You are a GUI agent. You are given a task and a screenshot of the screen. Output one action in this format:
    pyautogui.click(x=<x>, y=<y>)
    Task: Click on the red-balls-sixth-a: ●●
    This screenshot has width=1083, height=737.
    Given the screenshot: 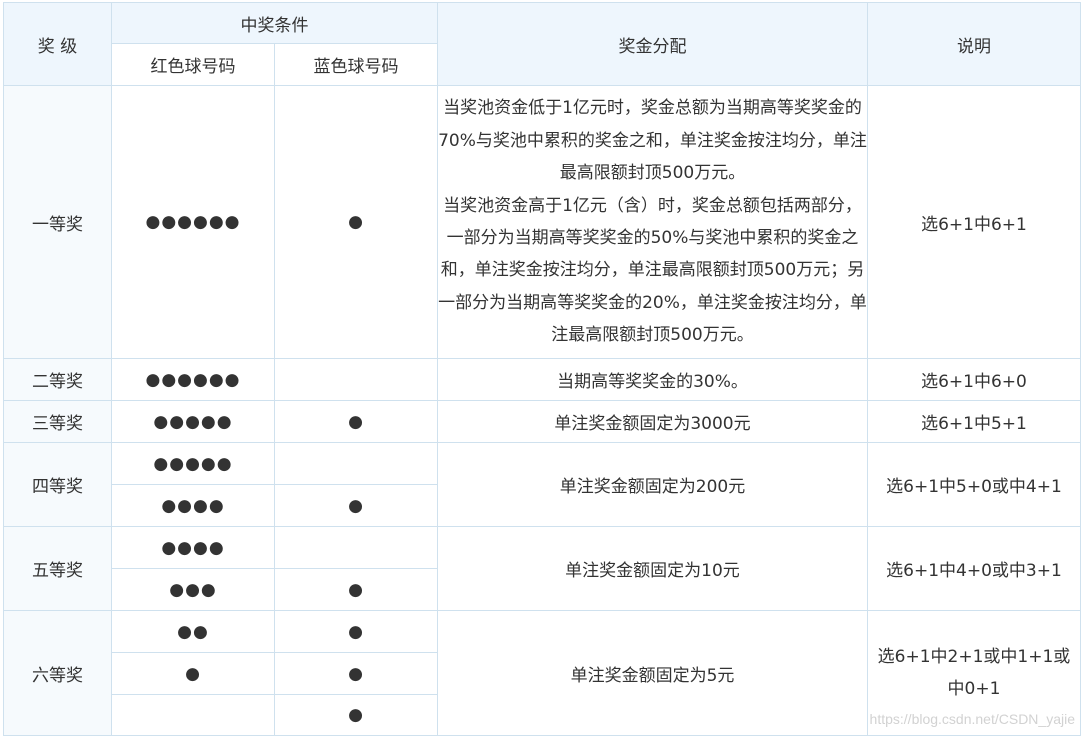 What is the action you would take?
    pyautogui.click(x=193, y=631)
    